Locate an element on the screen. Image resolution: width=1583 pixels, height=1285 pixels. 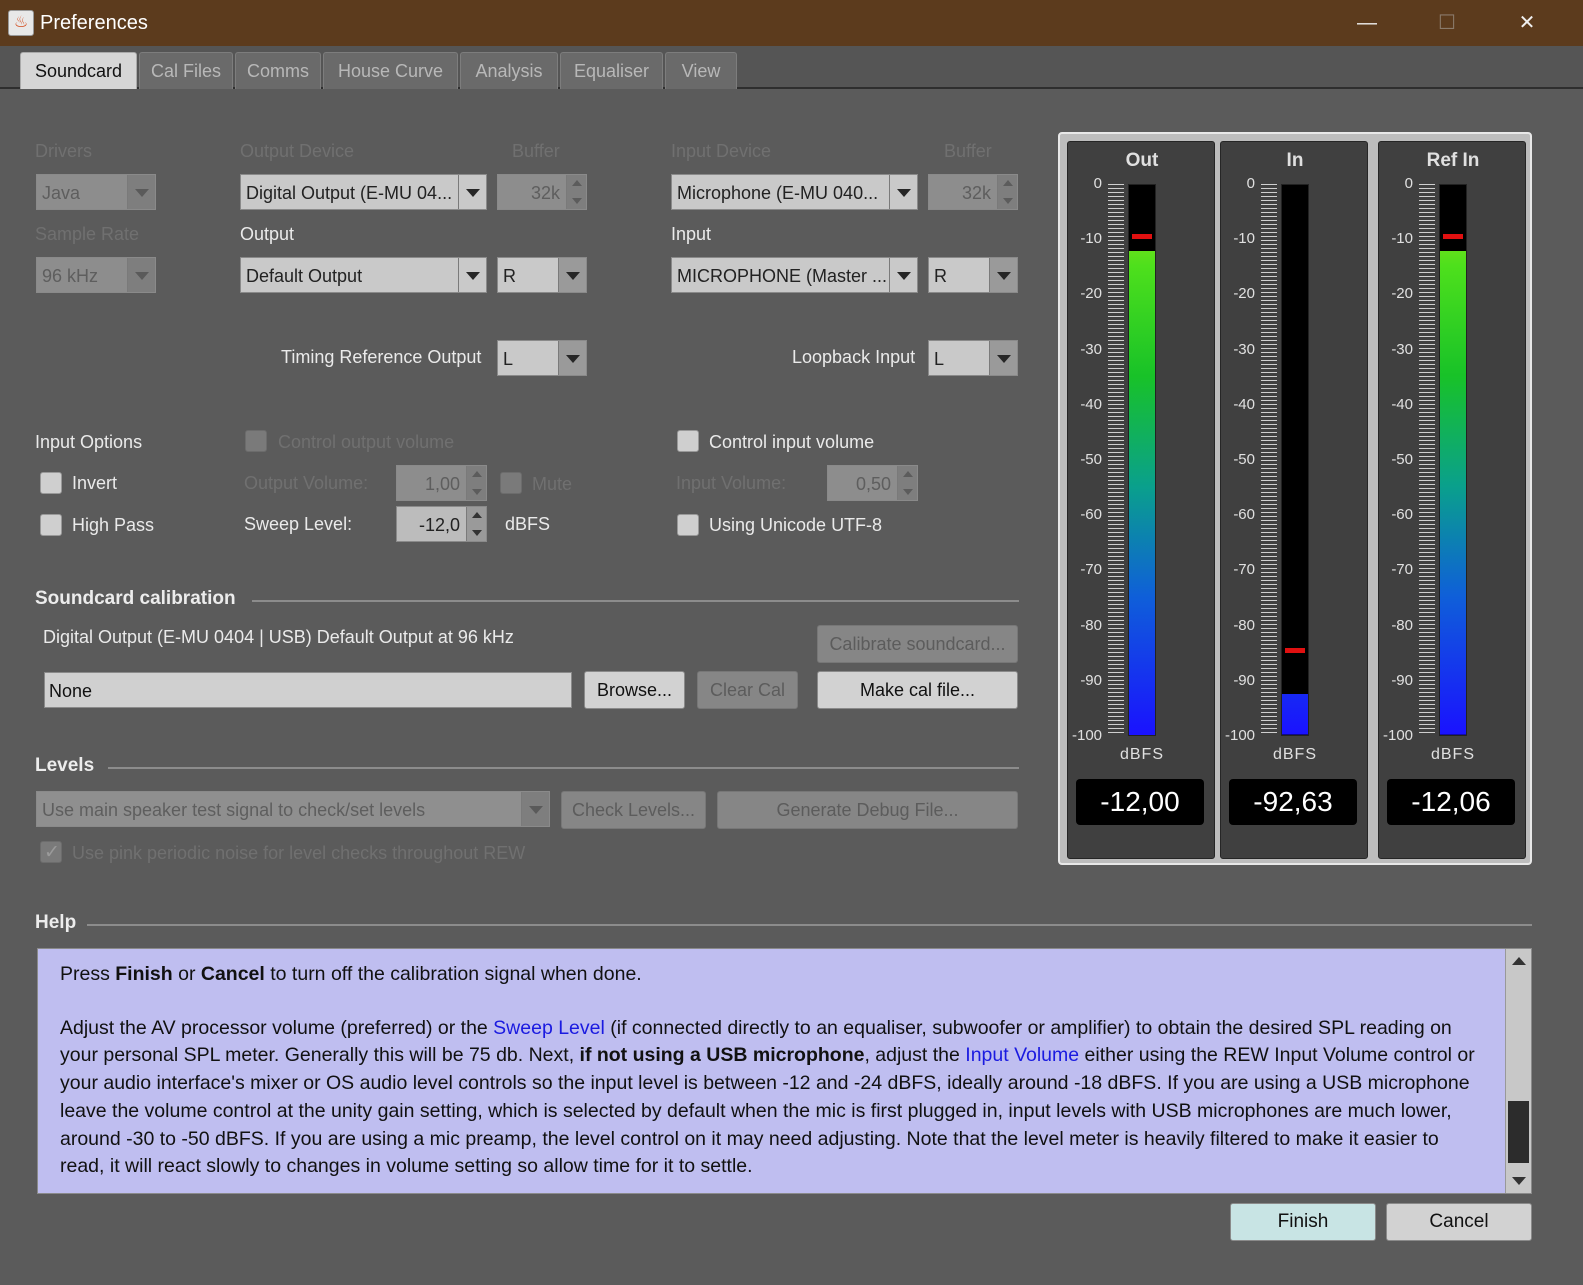
window-title: Preferences is located at coordinates (94, 23).